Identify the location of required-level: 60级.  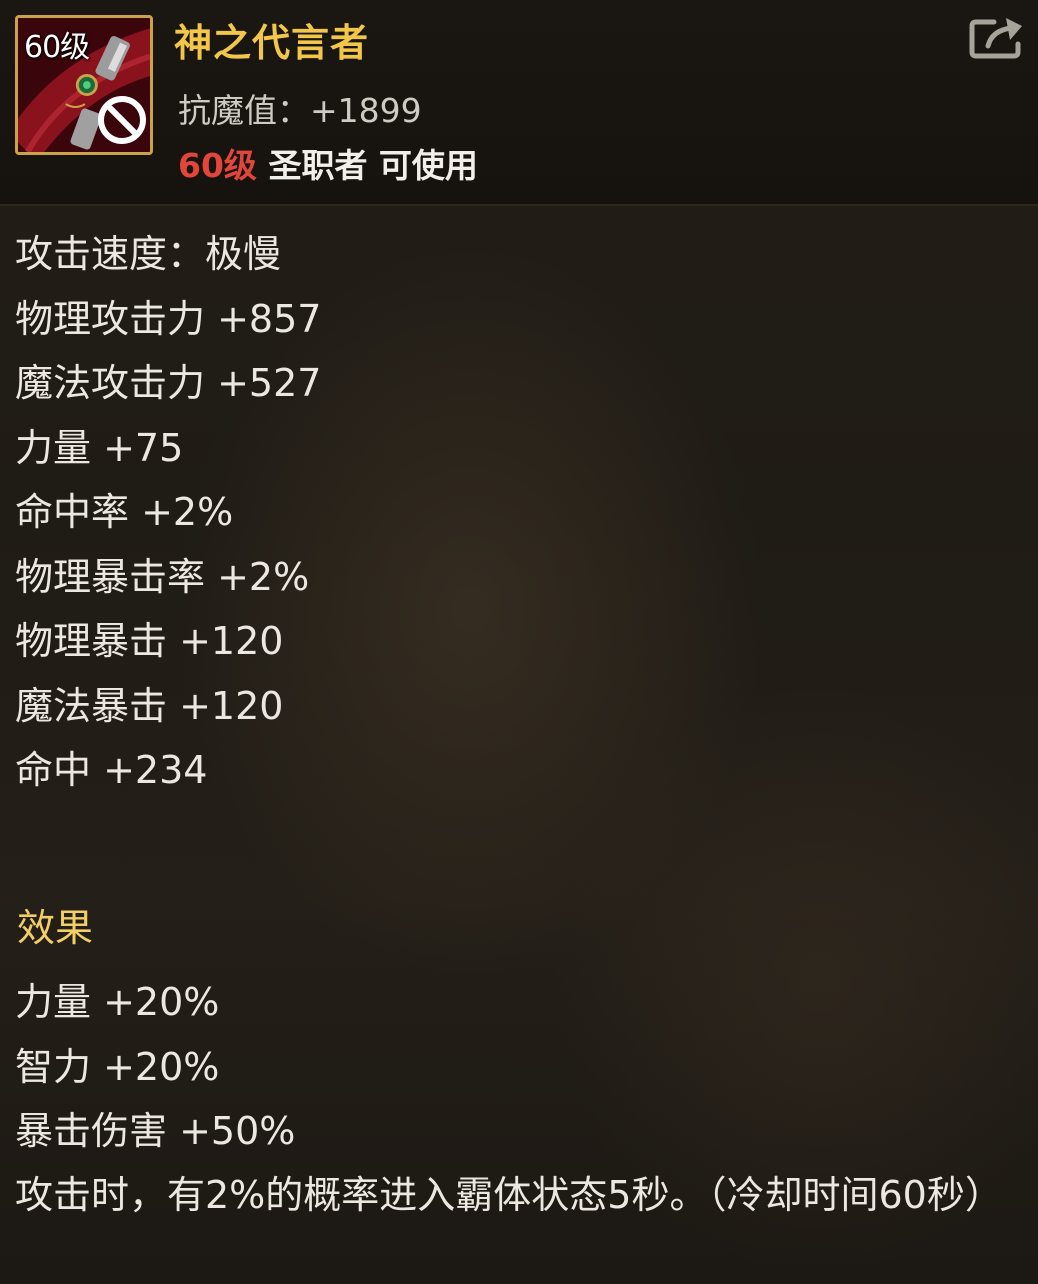
(217, 165).